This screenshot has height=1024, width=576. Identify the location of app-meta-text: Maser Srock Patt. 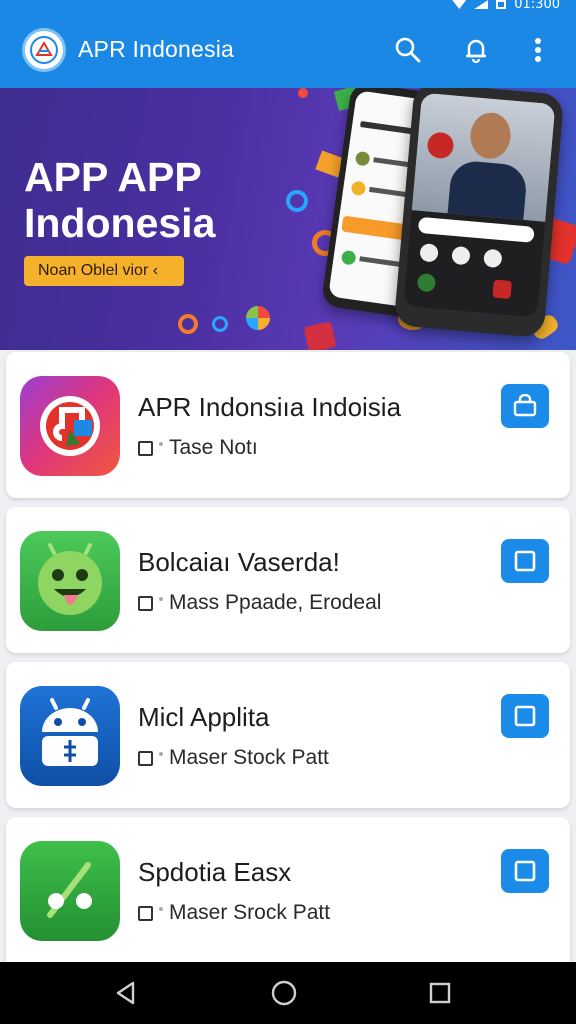
(250, 912).